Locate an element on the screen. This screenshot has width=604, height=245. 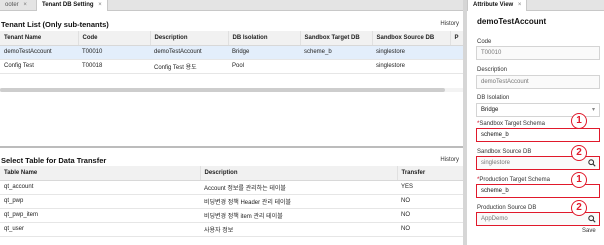
sandbox-target-schema-input: scheme_b is located at coordinates (538, 135).